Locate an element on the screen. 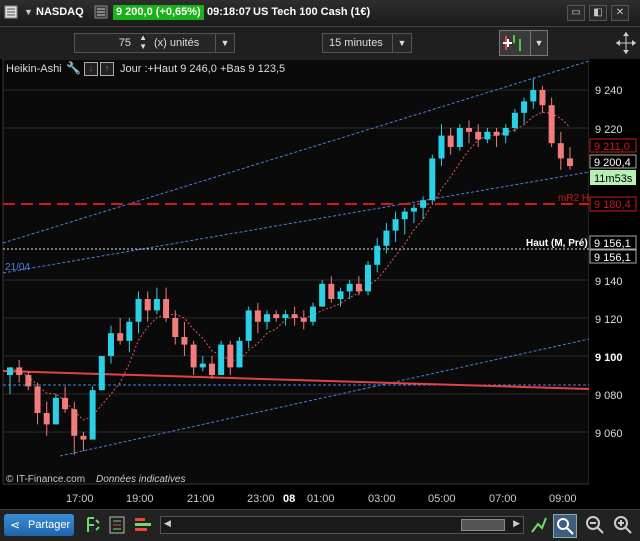  time-label: 07:00 is located at coordinates (503, 499).